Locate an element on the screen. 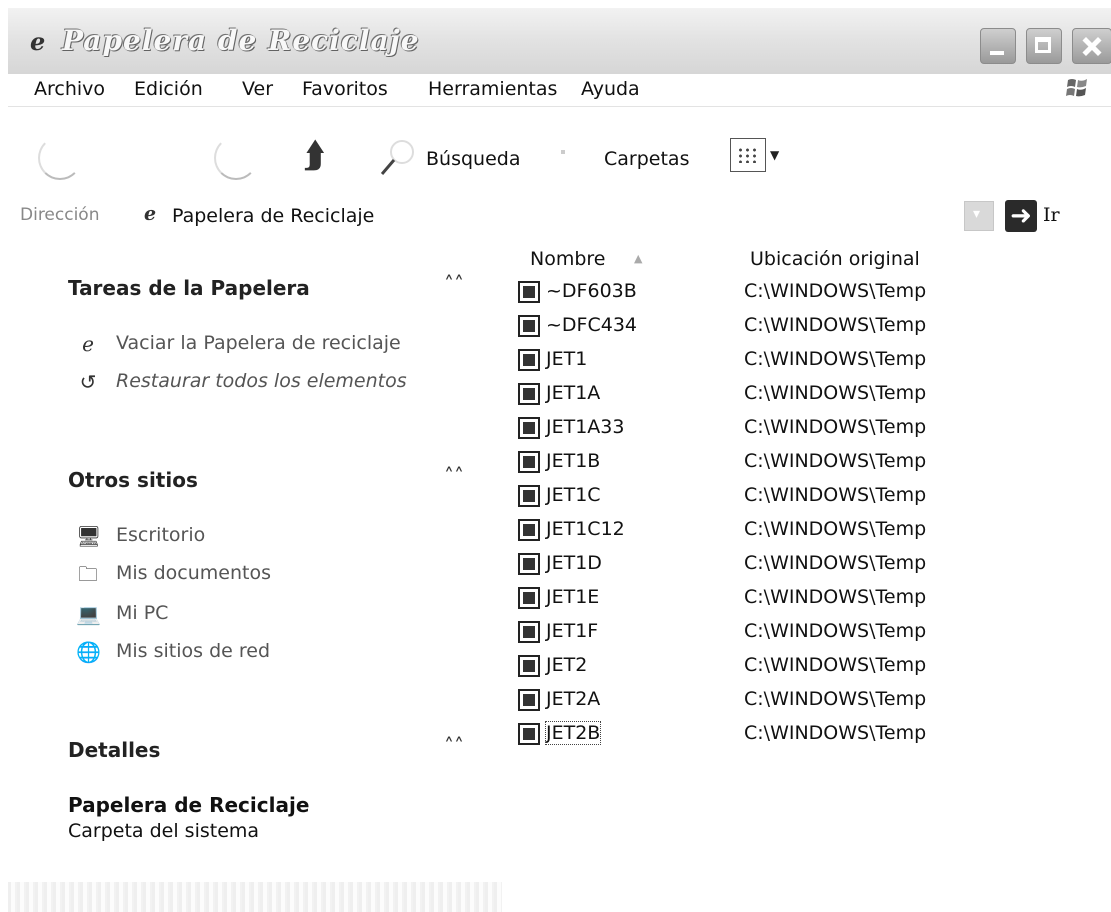 This screenshot has width=1111, height=912. file-name: JET1A is located at coordinates (573, 393).